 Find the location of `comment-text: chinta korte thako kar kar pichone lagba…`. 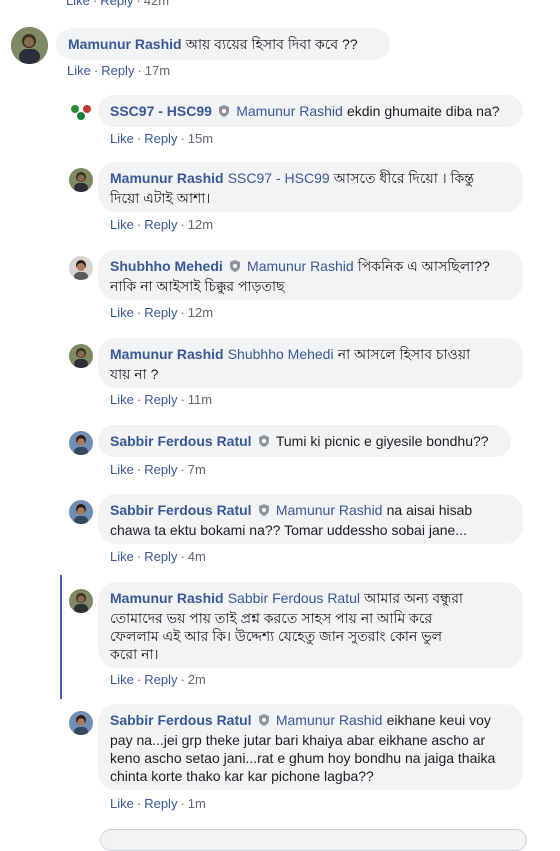

comment-text: chinta korte thako kar kar pichone lagba… is located at coordinates (242, 776).